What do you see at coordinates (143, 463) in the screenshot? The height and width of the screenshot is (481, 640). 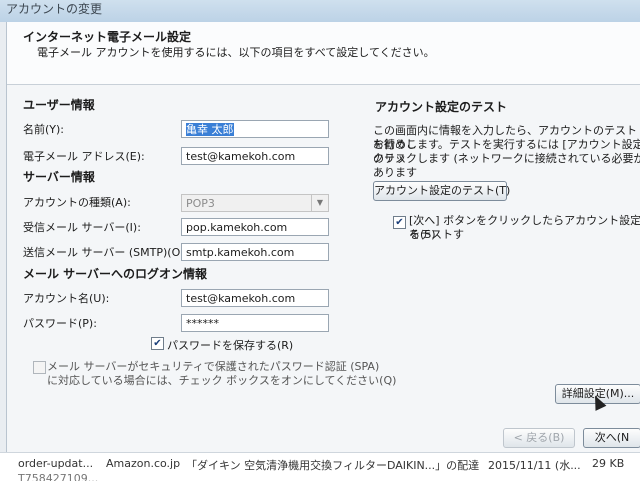 I see `mail-from: Amazon.co.jp` at bounding box center [143, 463].